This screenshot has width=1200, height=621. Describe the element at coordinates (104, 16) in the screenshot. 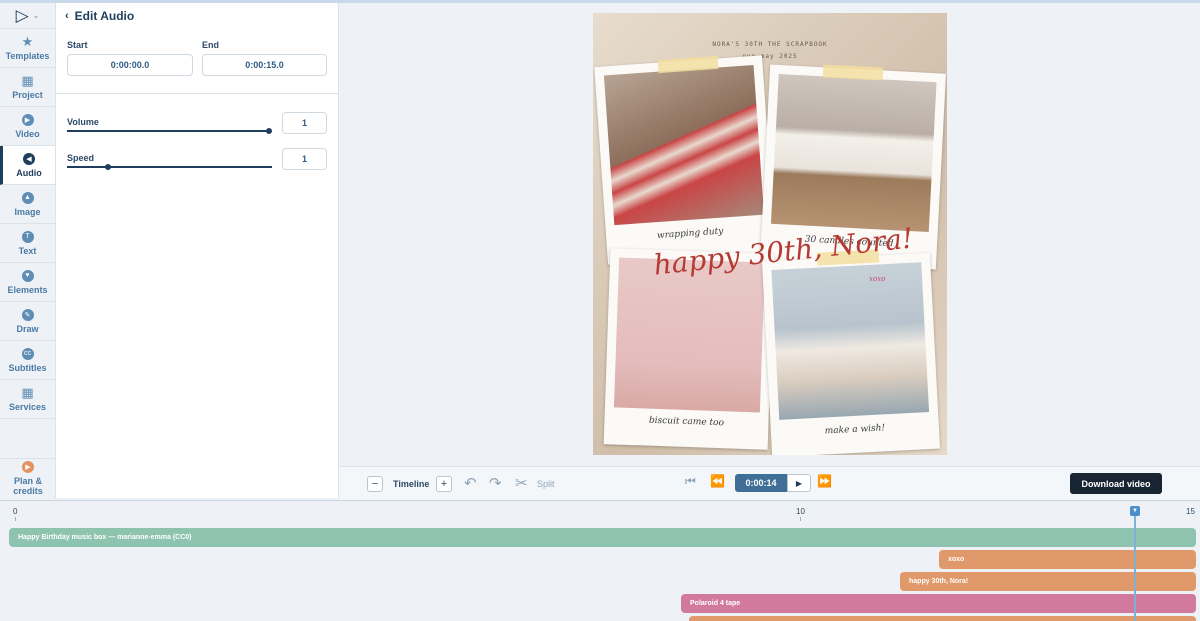

I see `panel-title: Edit Audio` at that location.